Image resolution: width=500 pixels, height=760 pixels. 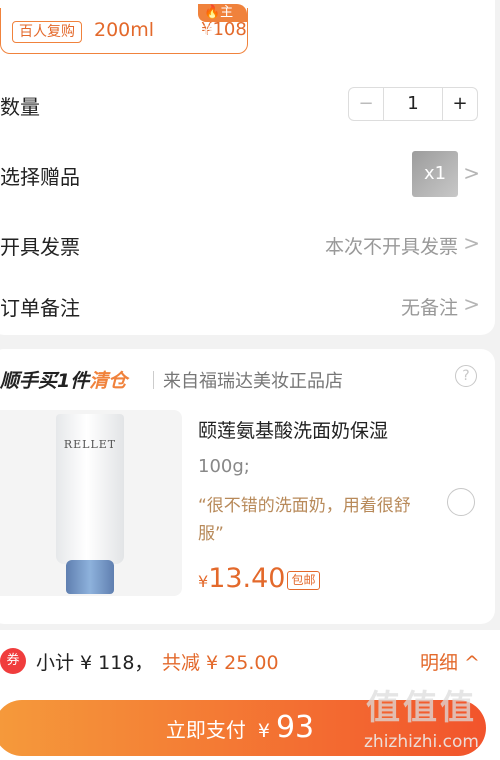 I want to click on promo-title: 顺手买1件清仓, so click(x=63, y=379).